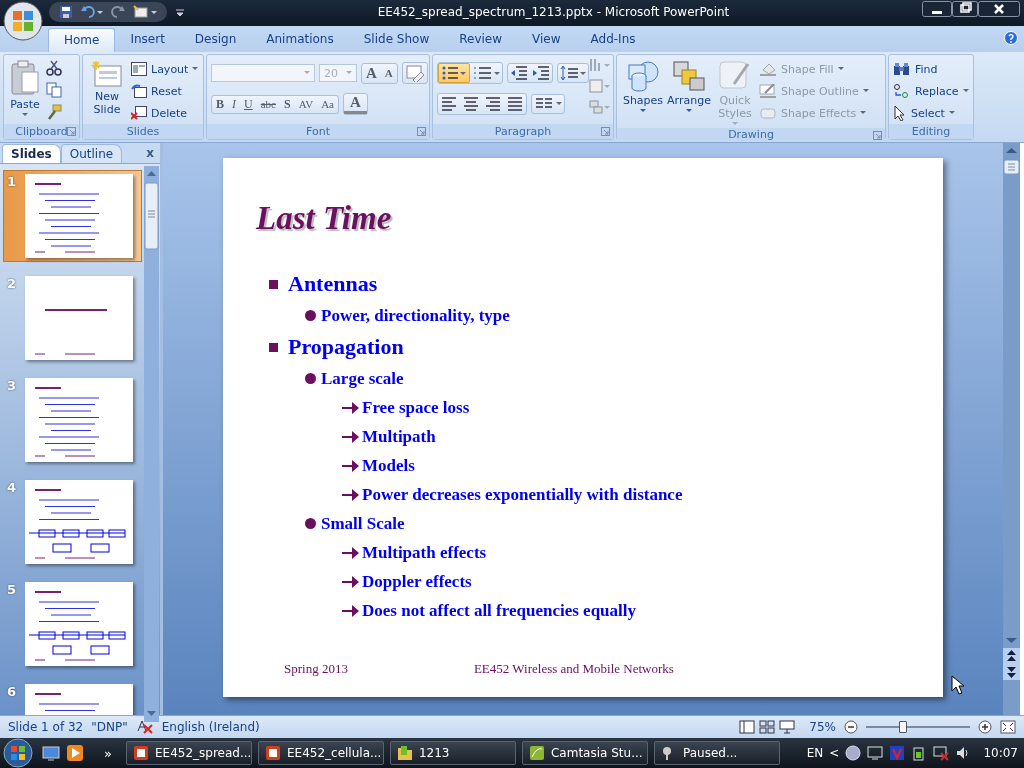 This screenshot has height=768, width=1024. Describe the element at coordinates (941, 753) in the screenshot. I see `network-error-icon` at that location.